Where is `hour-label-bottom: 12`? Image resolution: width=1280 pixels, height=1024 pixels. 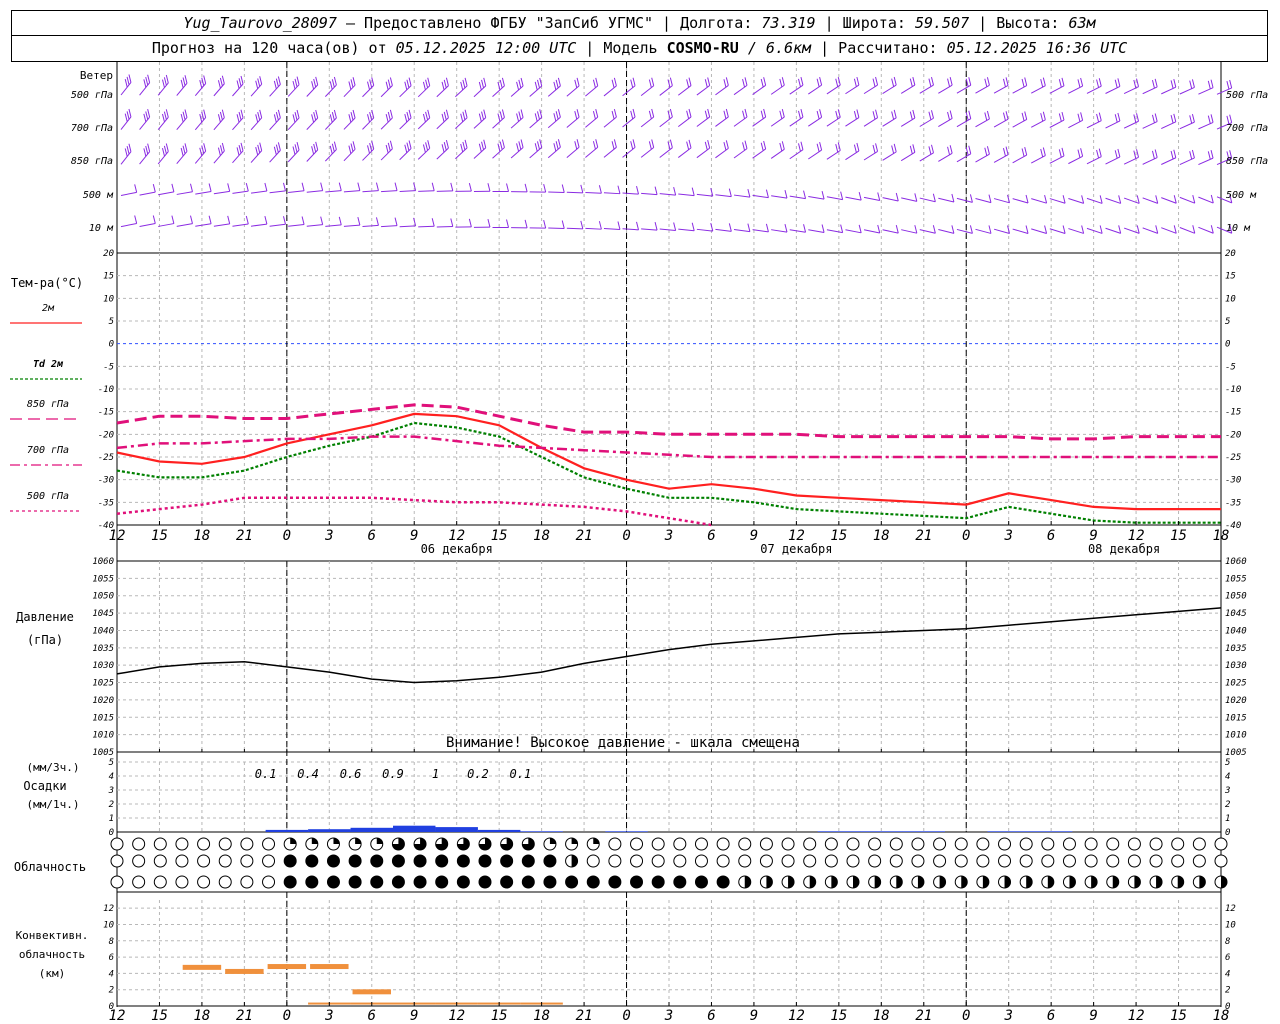
hour-label-bottom: 12 is located at coordinates (456, 1016).